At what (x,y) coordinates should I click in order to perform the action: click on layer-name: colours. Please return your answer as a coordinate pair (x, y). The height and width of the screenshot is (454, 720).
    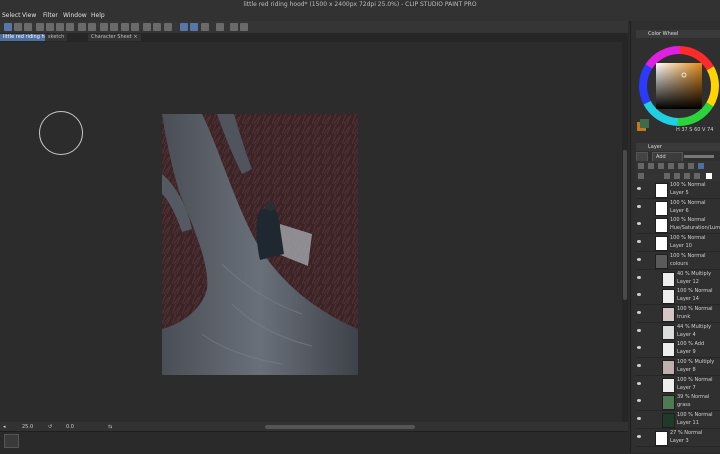
    Looking at the image, I should click on (679, 263).